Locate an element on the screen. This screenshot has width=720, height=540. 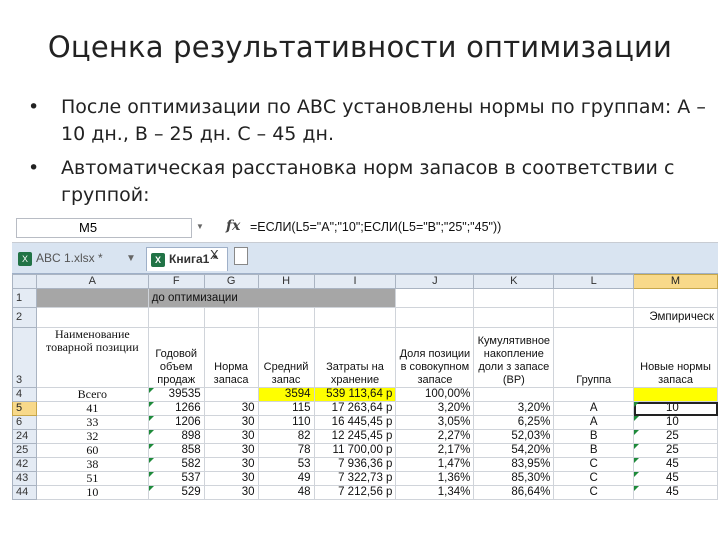
cell: 49 is located at coordinates (286, 478).